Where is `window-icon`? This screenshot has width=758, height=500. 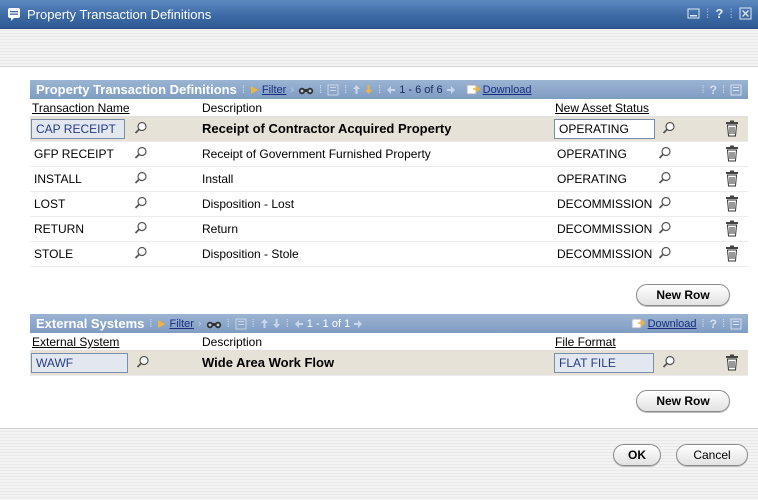
window-icon is located at coordinates (14, 14).